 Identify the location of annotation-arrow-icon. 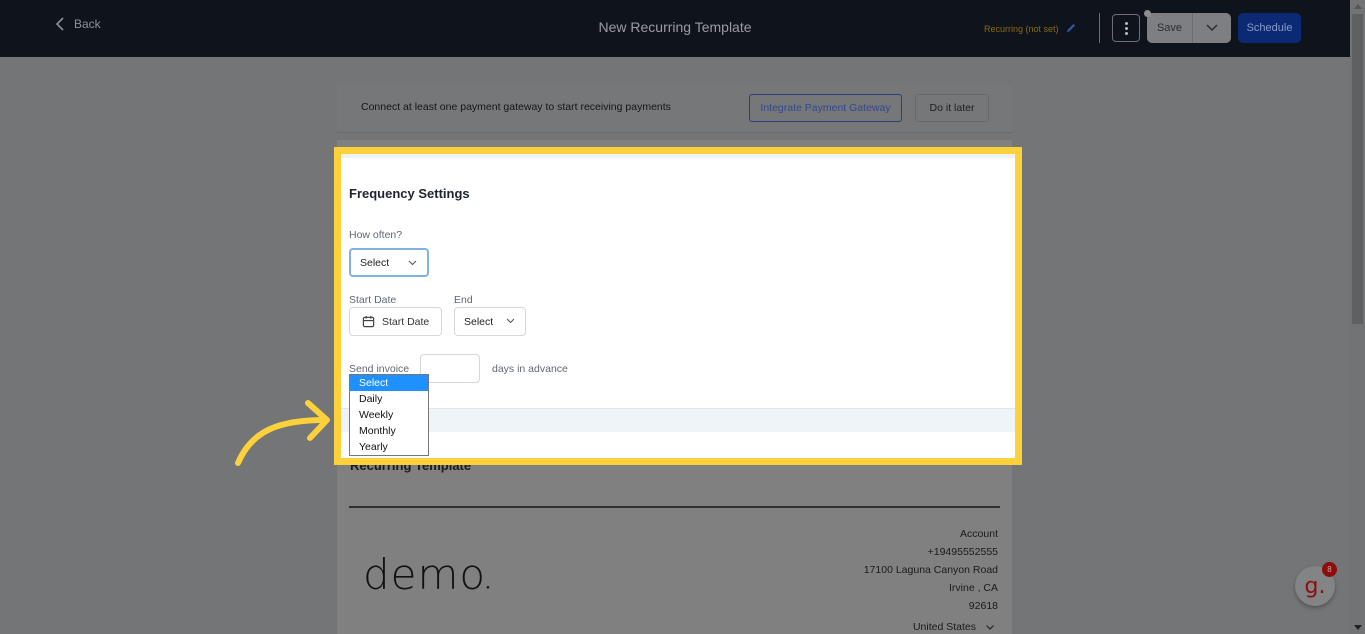
(282, 433).